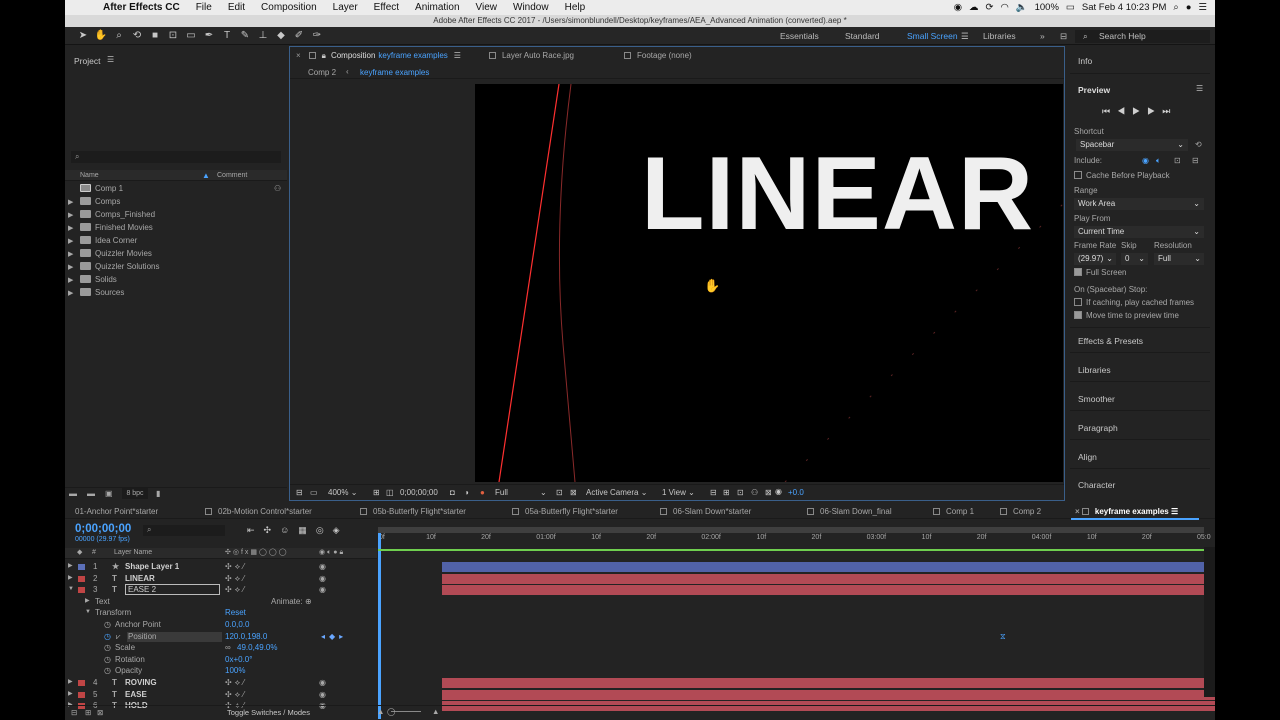  What do you see at coordinates (791, 530) in the screenshot?
I see `work-area-bar` at bounding box center [791, 530].